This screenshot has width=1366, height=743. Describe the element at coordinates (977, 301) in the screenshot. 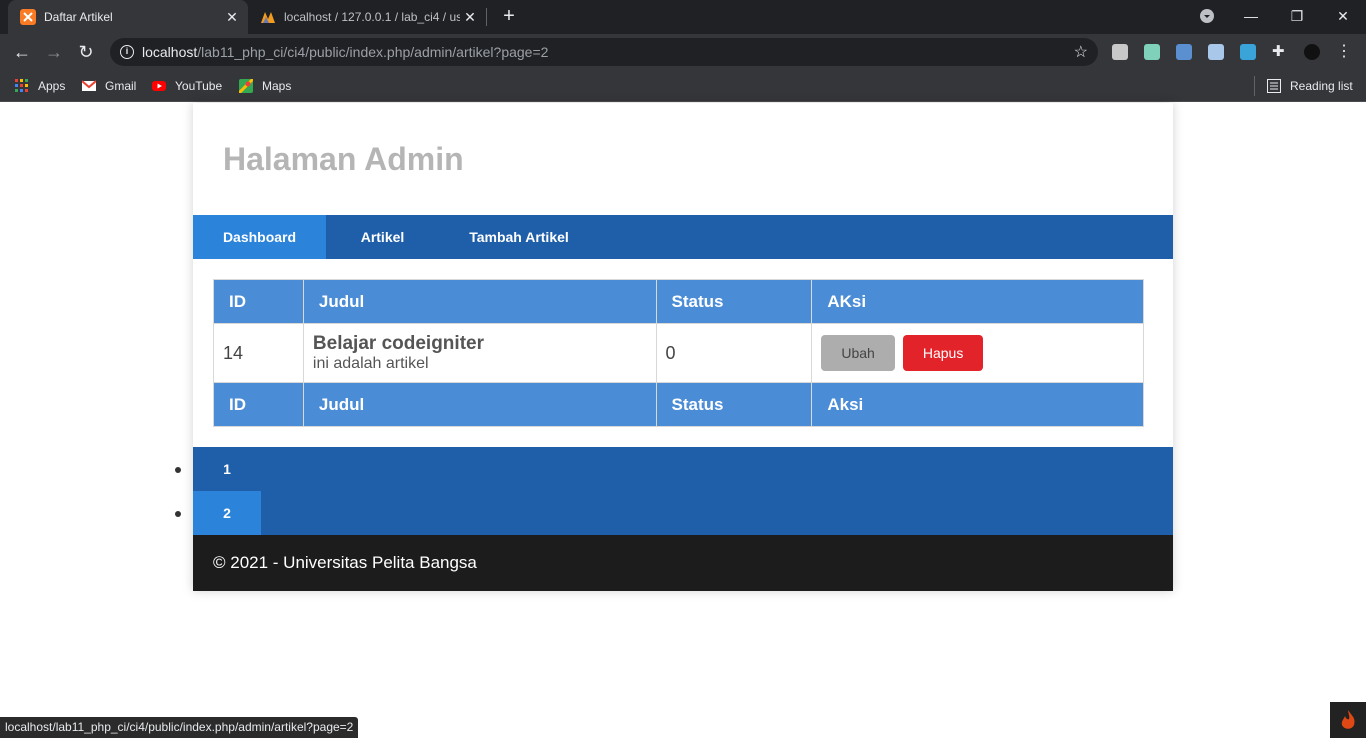

I see `col-header-aksi: AKsi` at that location.